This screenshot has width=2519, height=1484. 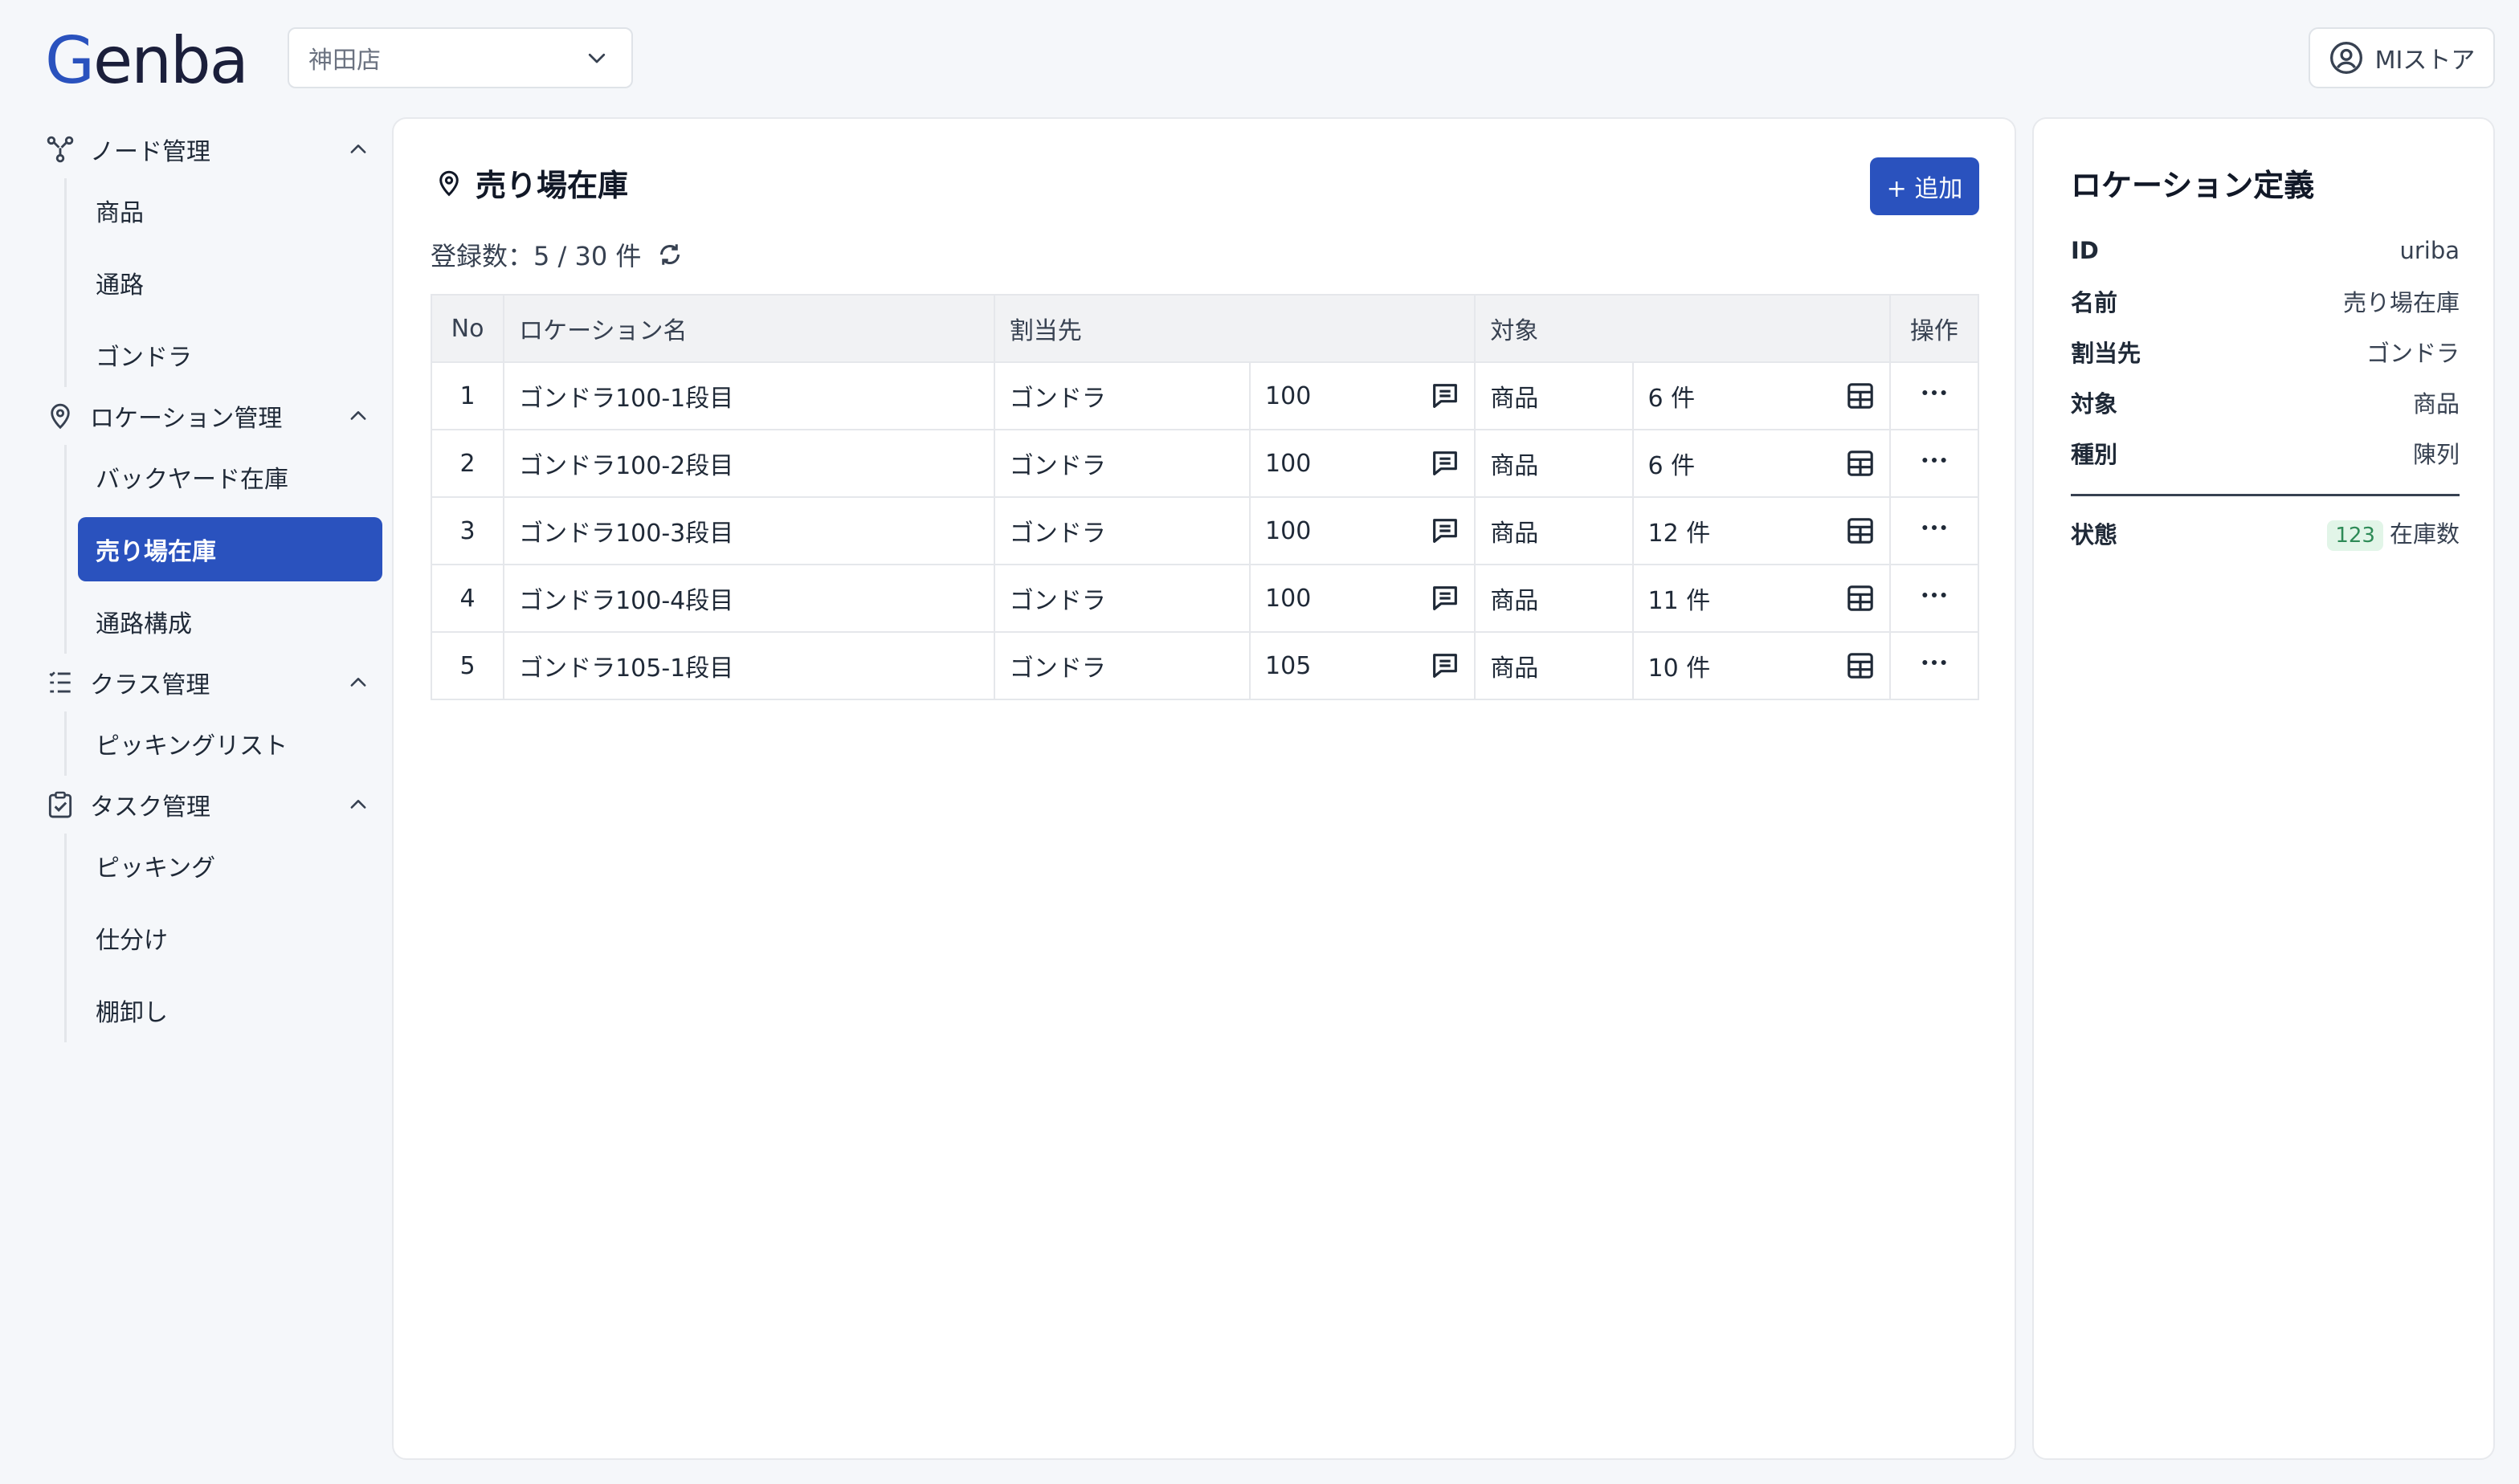 What do you see at coordinates (1205, 463) in the screenshot?
I see `table-row: 2 ゴンドラ100-2段目 ゴンドラ 100 商品 6 件` at bounding box center [1205, 463].